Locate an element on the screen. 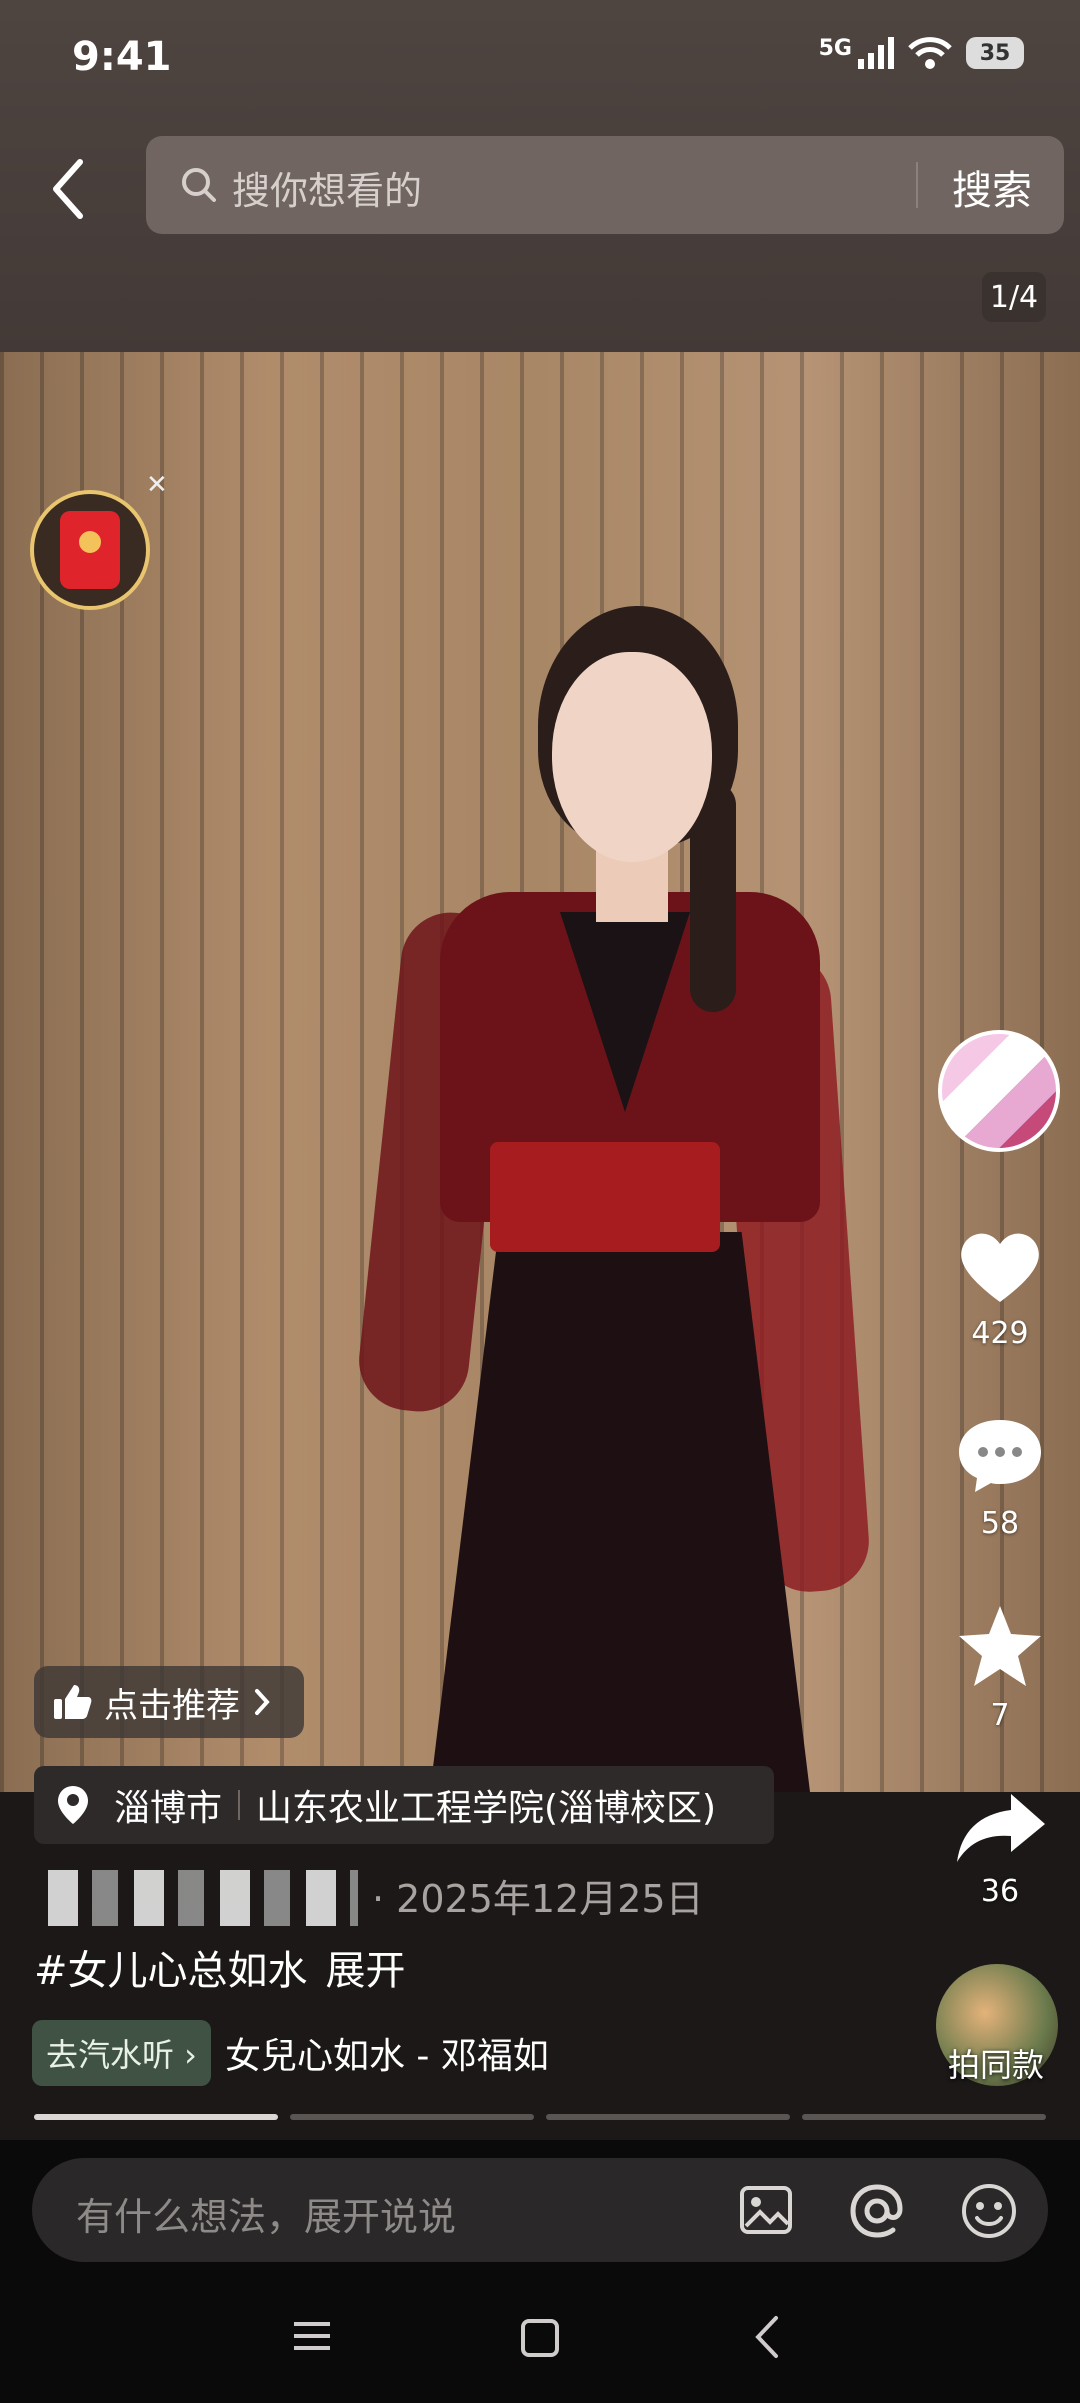  system-nav-bar is located at coordinates (540, 2351).